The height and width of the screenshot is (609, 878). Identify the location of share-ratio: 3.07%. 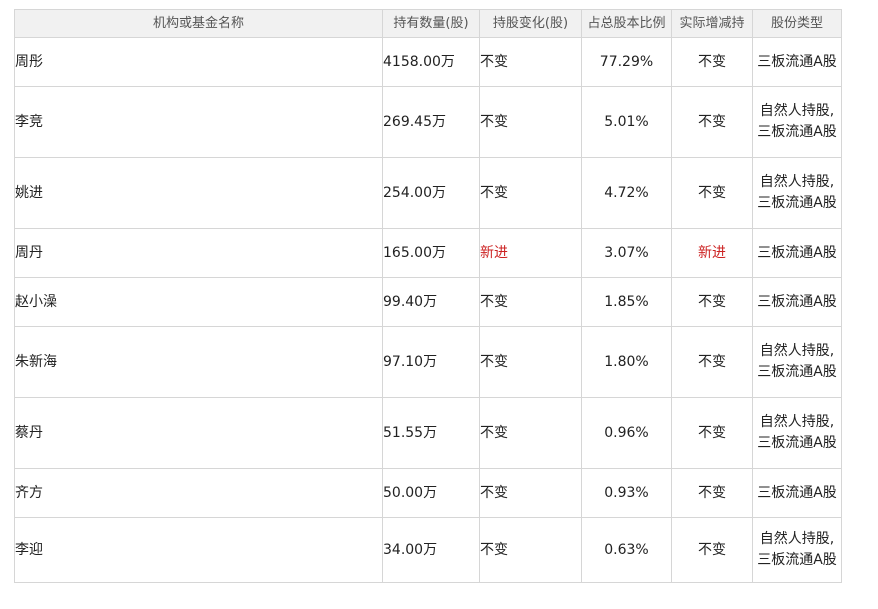
(626, 253).